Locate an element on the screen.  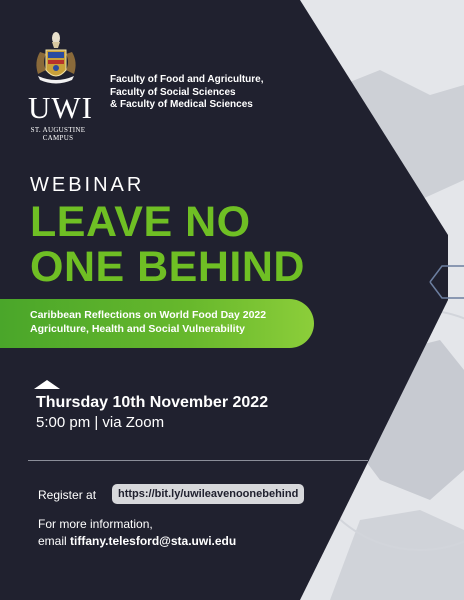
event-date: Thursday 10th November 2022 is located at coordinates (152, 402).